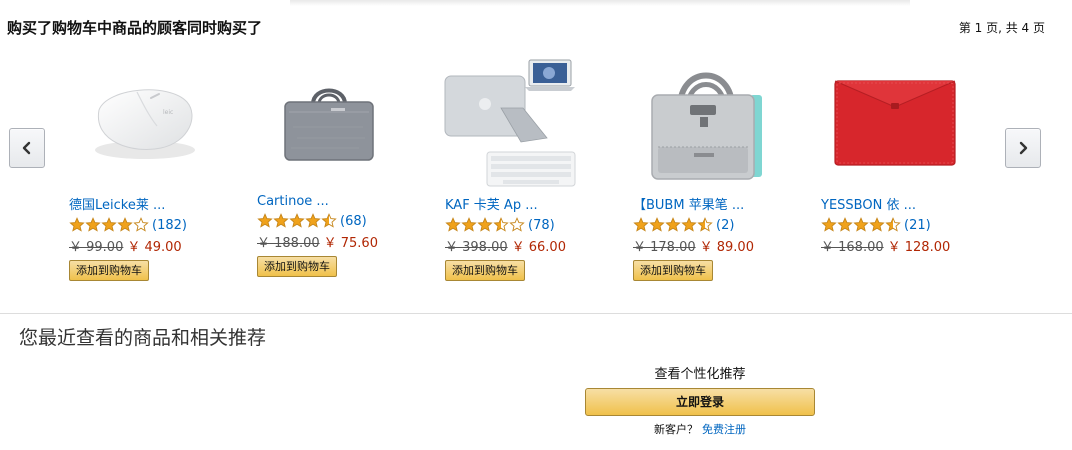 This screenshot has width=1072, height=450. What do you see at coordinates (726, 247) in the screenshot?
I see `sale-price: ￥ 89.00` at bounding box center [726, 247].